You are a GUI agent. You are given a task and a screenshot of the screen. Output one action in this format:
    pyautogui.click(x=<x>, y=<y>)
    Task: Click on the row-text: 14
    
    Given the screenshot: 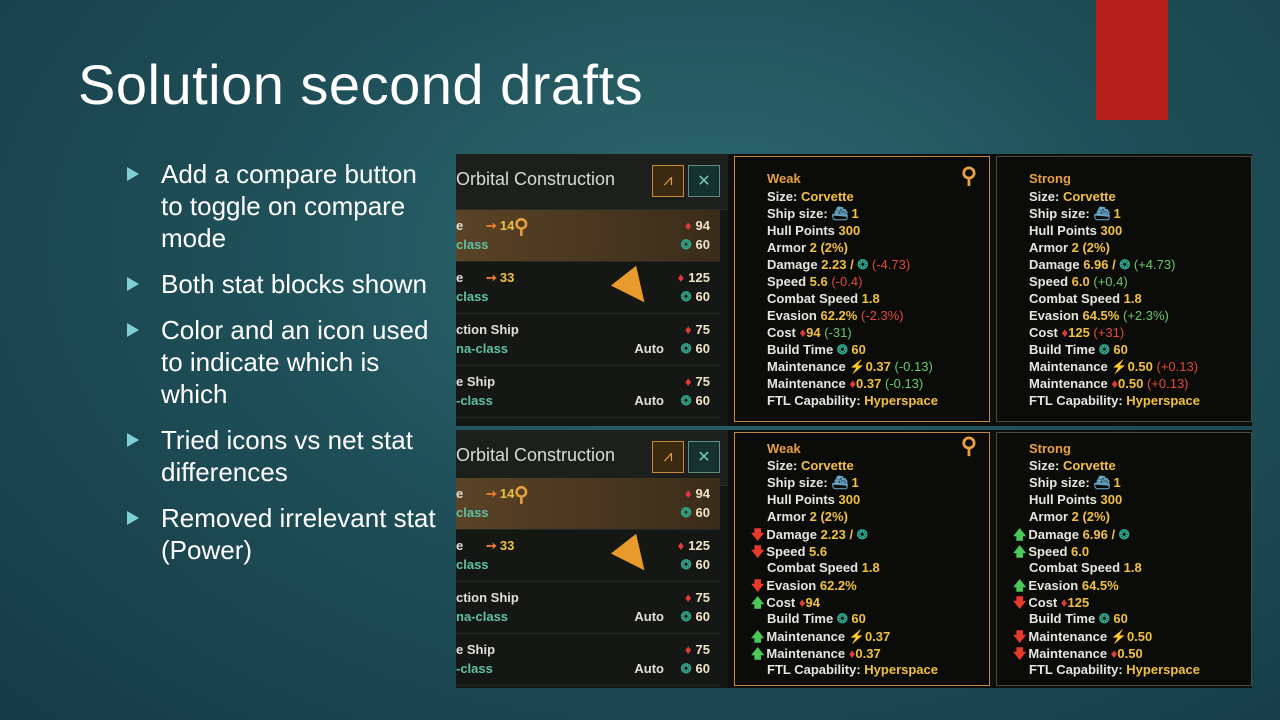 What is the action you would take?
    pyautogui.click(x=500, y=494)
    